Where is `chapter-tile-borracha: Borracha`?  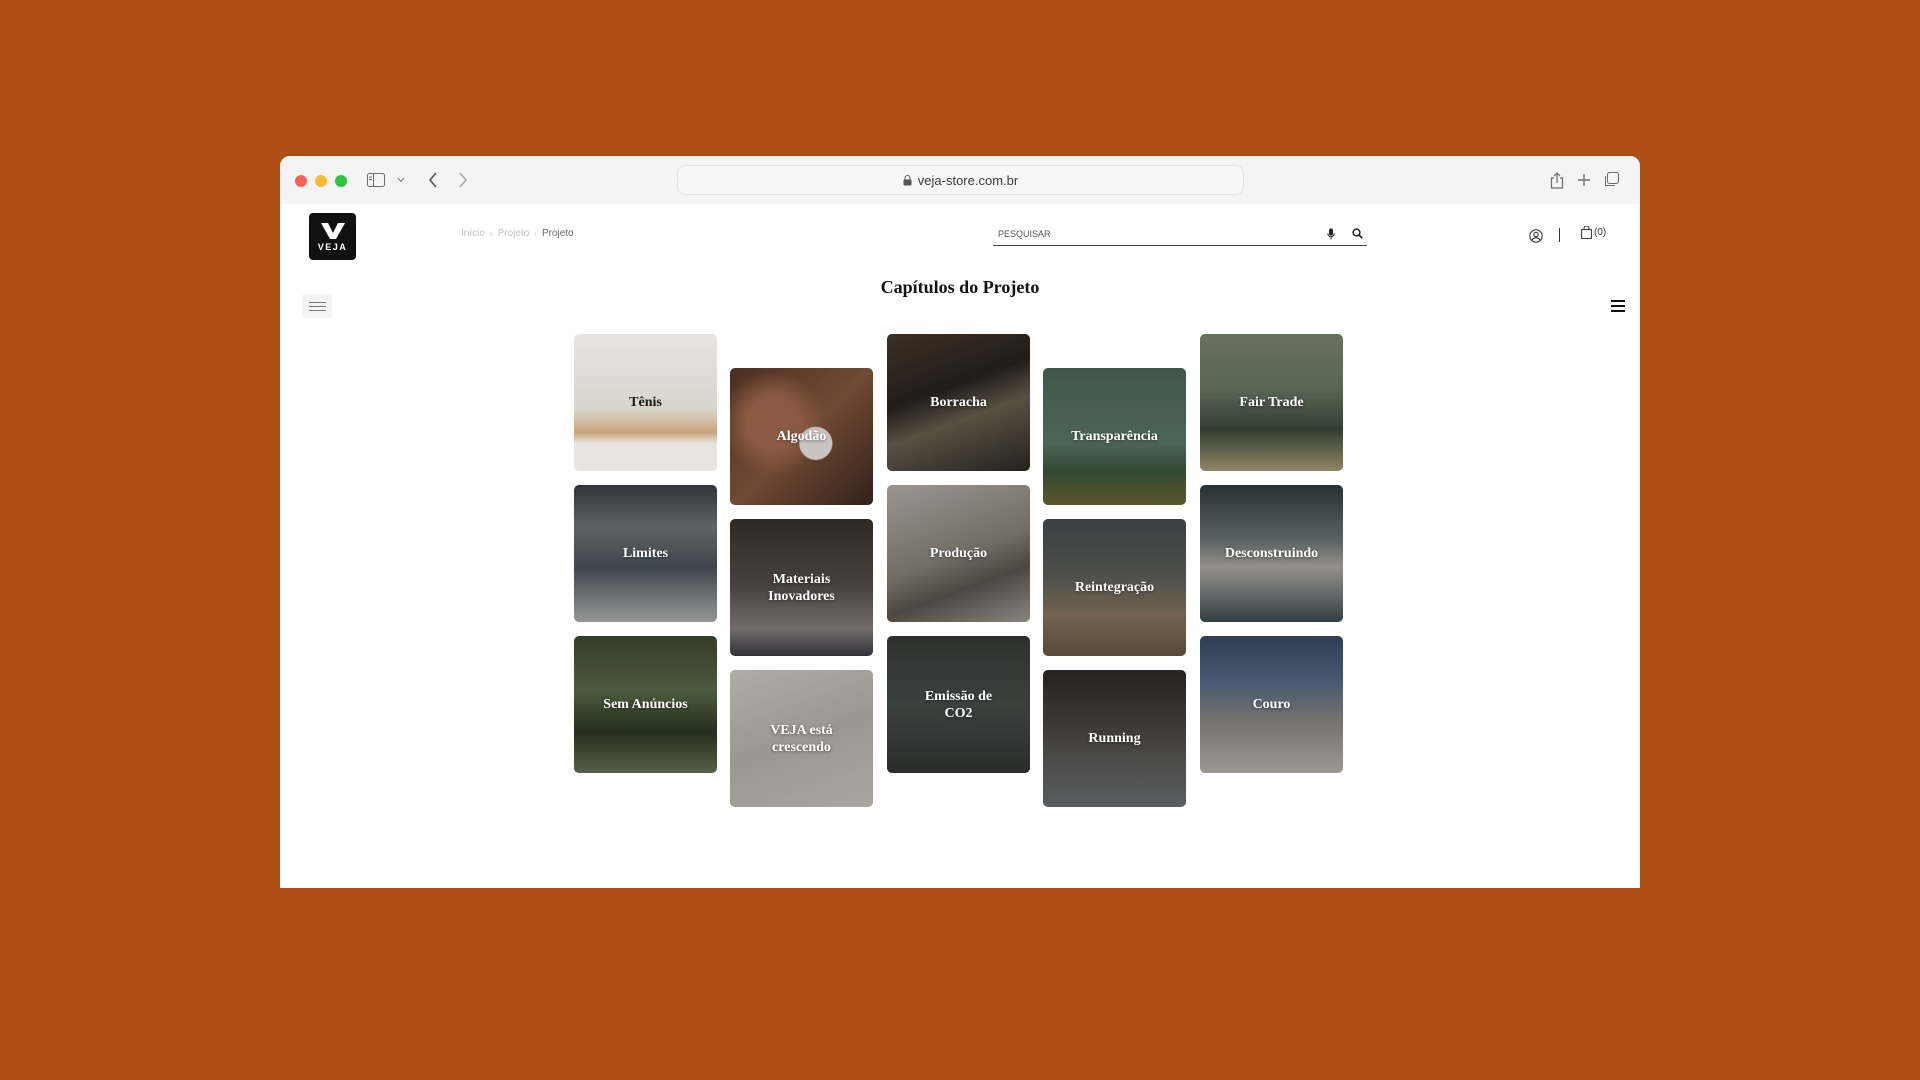 chapter-tile-borracha: Borracha is located at coordinates (958, 402).